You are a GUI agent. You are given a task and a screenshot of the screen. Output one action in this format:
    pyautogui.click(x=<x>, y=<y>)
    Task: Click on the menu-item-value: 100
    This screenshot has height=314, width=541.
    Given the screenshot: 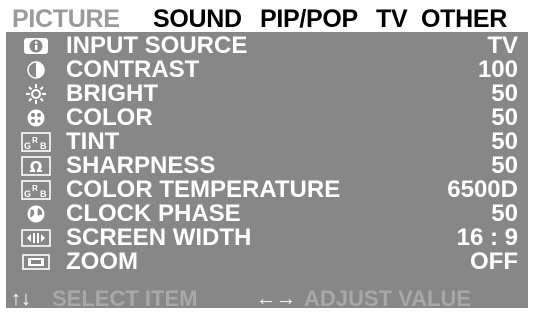 What is the action you would take?
    pyautogui.click(x=497, y=69)
    